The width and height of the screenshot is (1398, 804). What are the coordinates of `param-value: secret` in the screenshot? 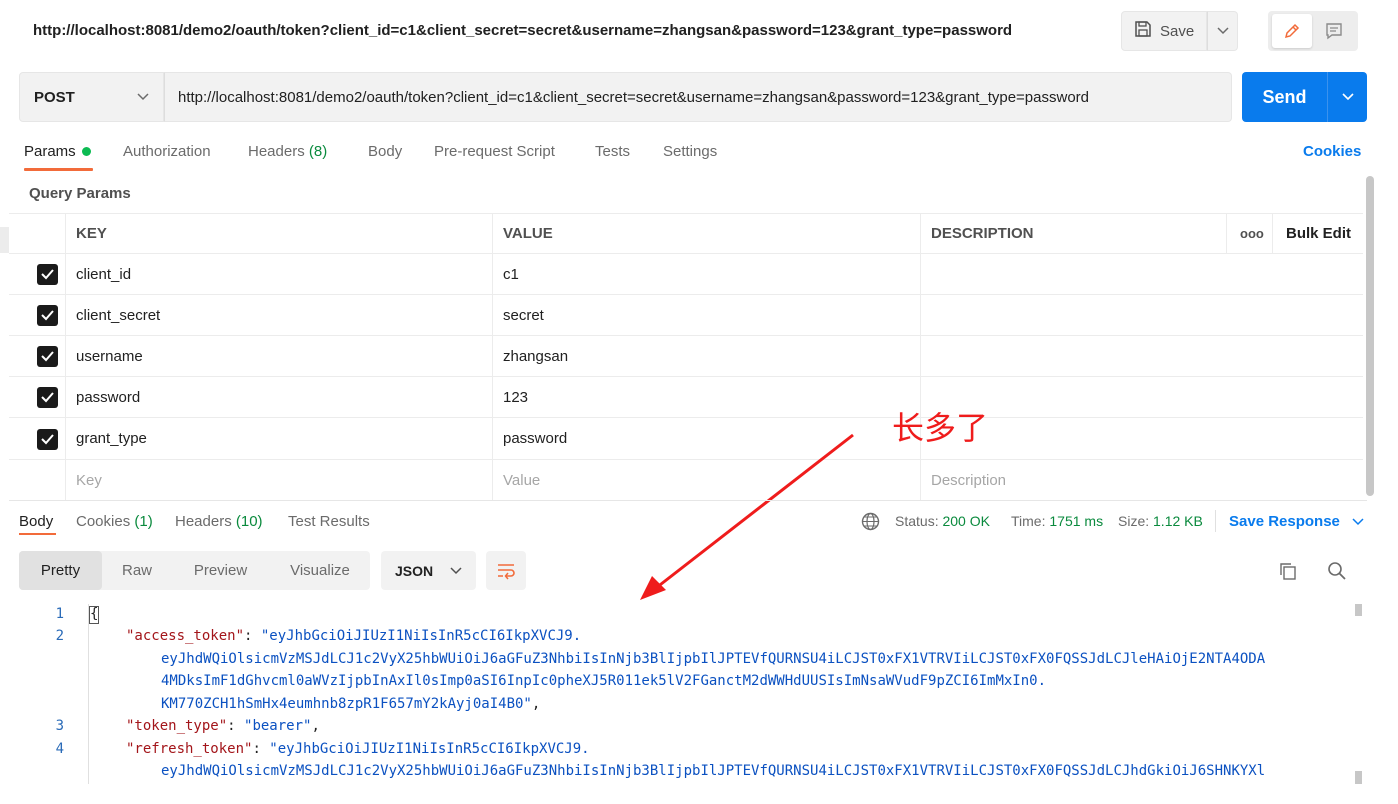 It's located at (518, 315).